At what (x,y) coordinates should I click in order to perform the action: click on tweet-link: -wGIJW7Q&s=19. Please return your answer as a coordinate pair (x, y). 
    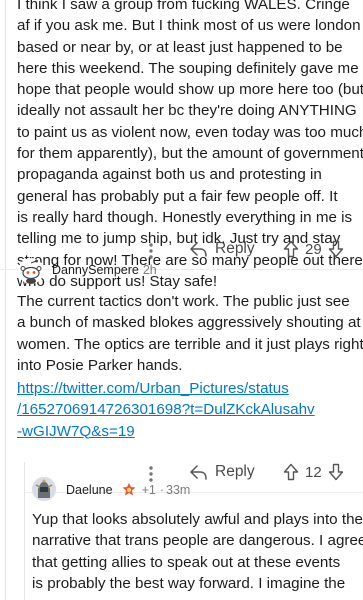
    Looking at the image, I should click on (76, 431).